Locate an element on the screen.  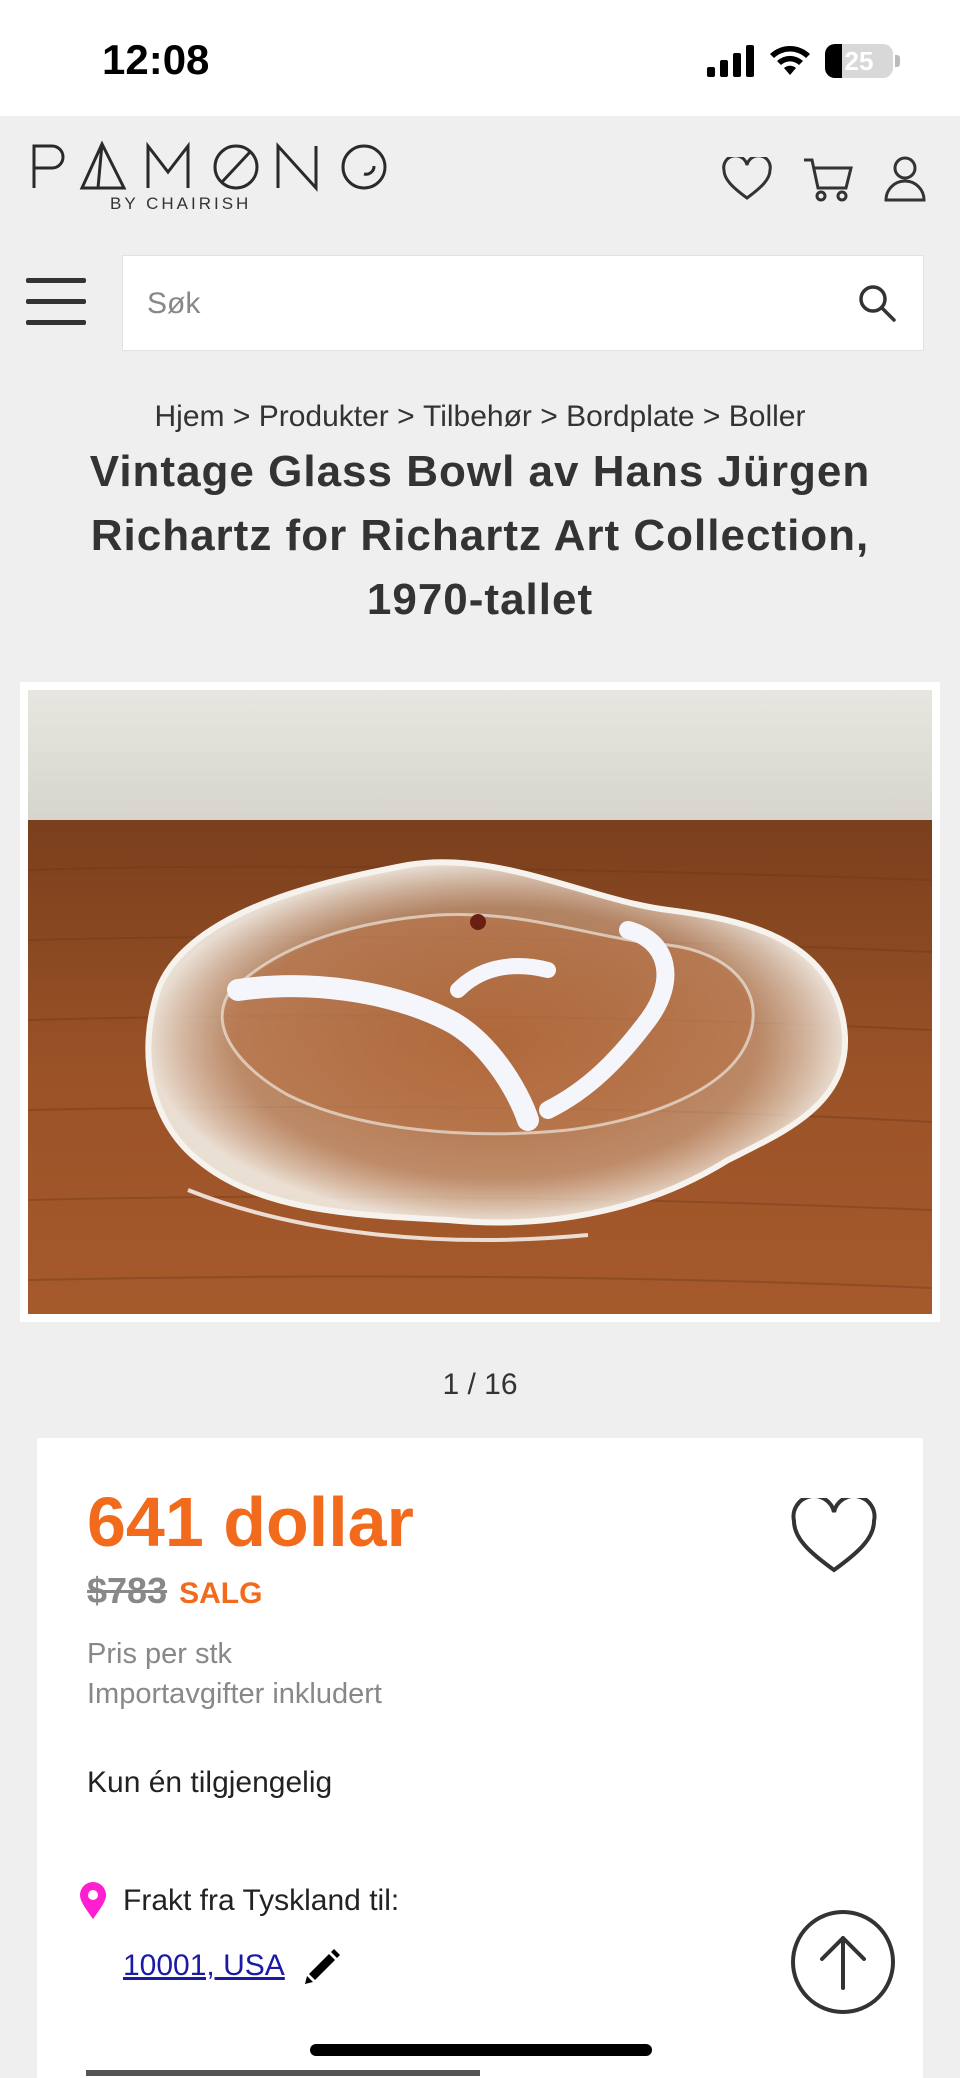
breadcrumb-home: Hjem is located at coordinates (190, 416).